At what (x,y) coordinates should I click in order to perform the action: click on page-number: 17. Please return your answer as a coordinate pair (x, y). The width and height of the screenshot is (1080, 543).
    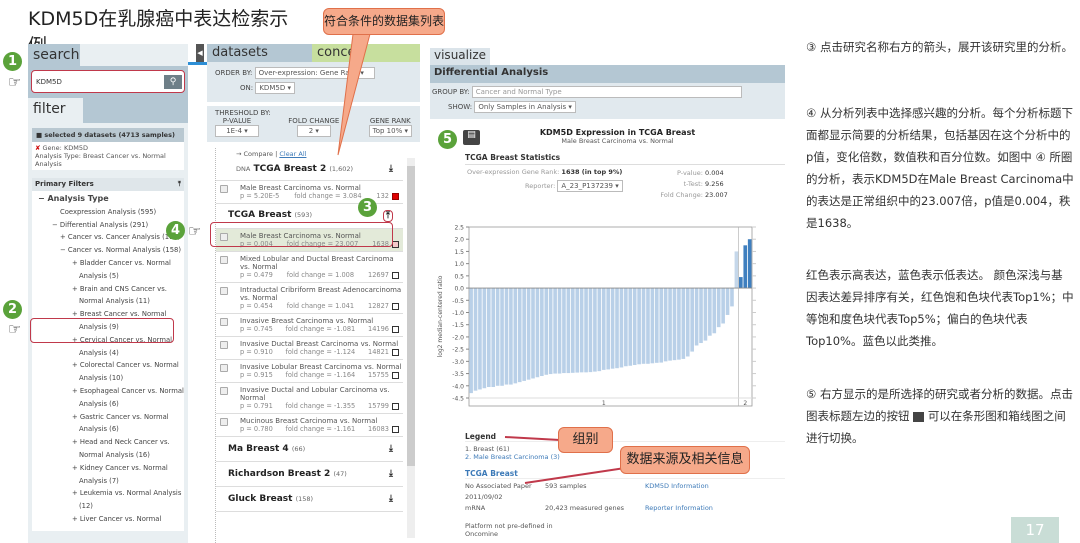
    Looking at the image, I should click on (1035, 530).